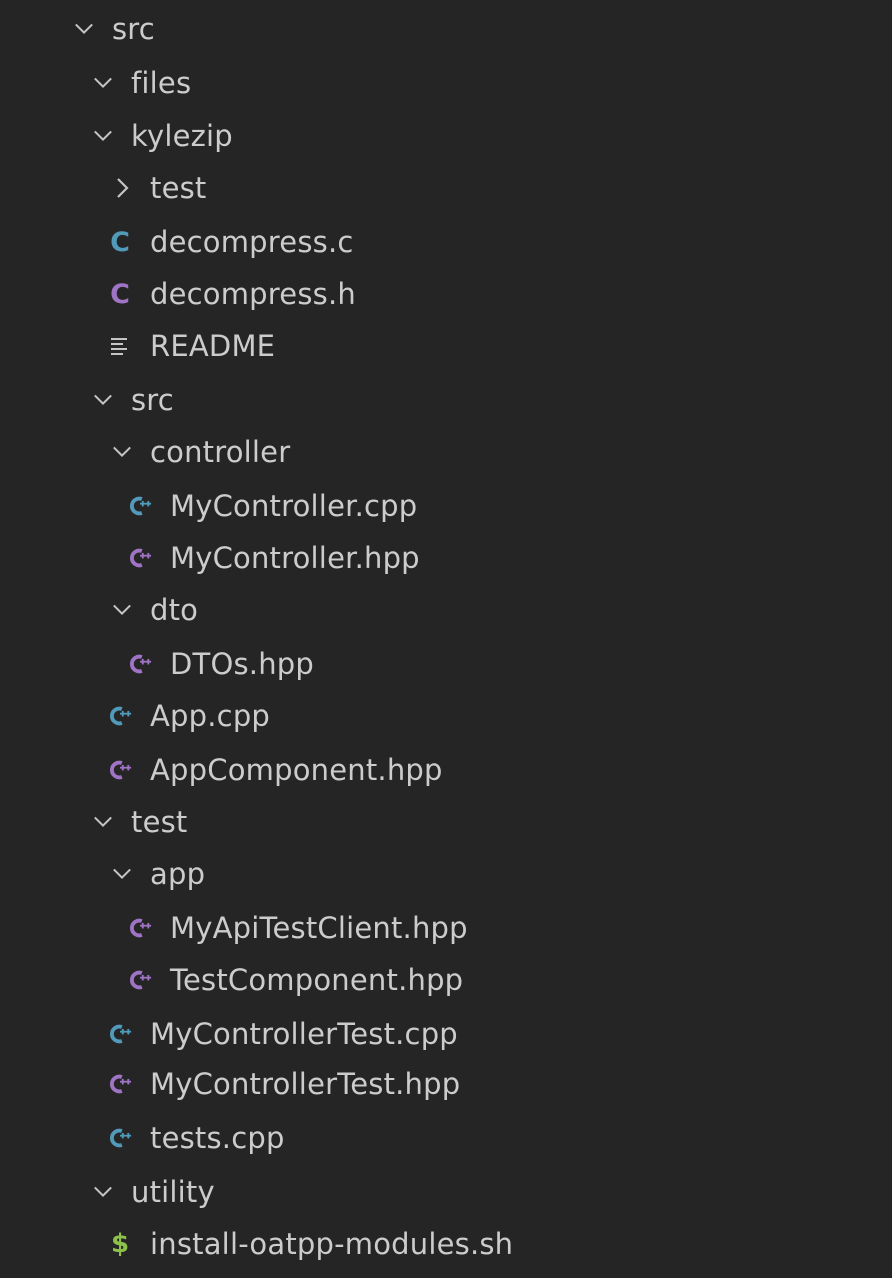 The width and height of the screenshot is (892, 1278). Describe the element at coordinates (213, 346) in the screenshot. I see `tree-item-label: README` at that location.